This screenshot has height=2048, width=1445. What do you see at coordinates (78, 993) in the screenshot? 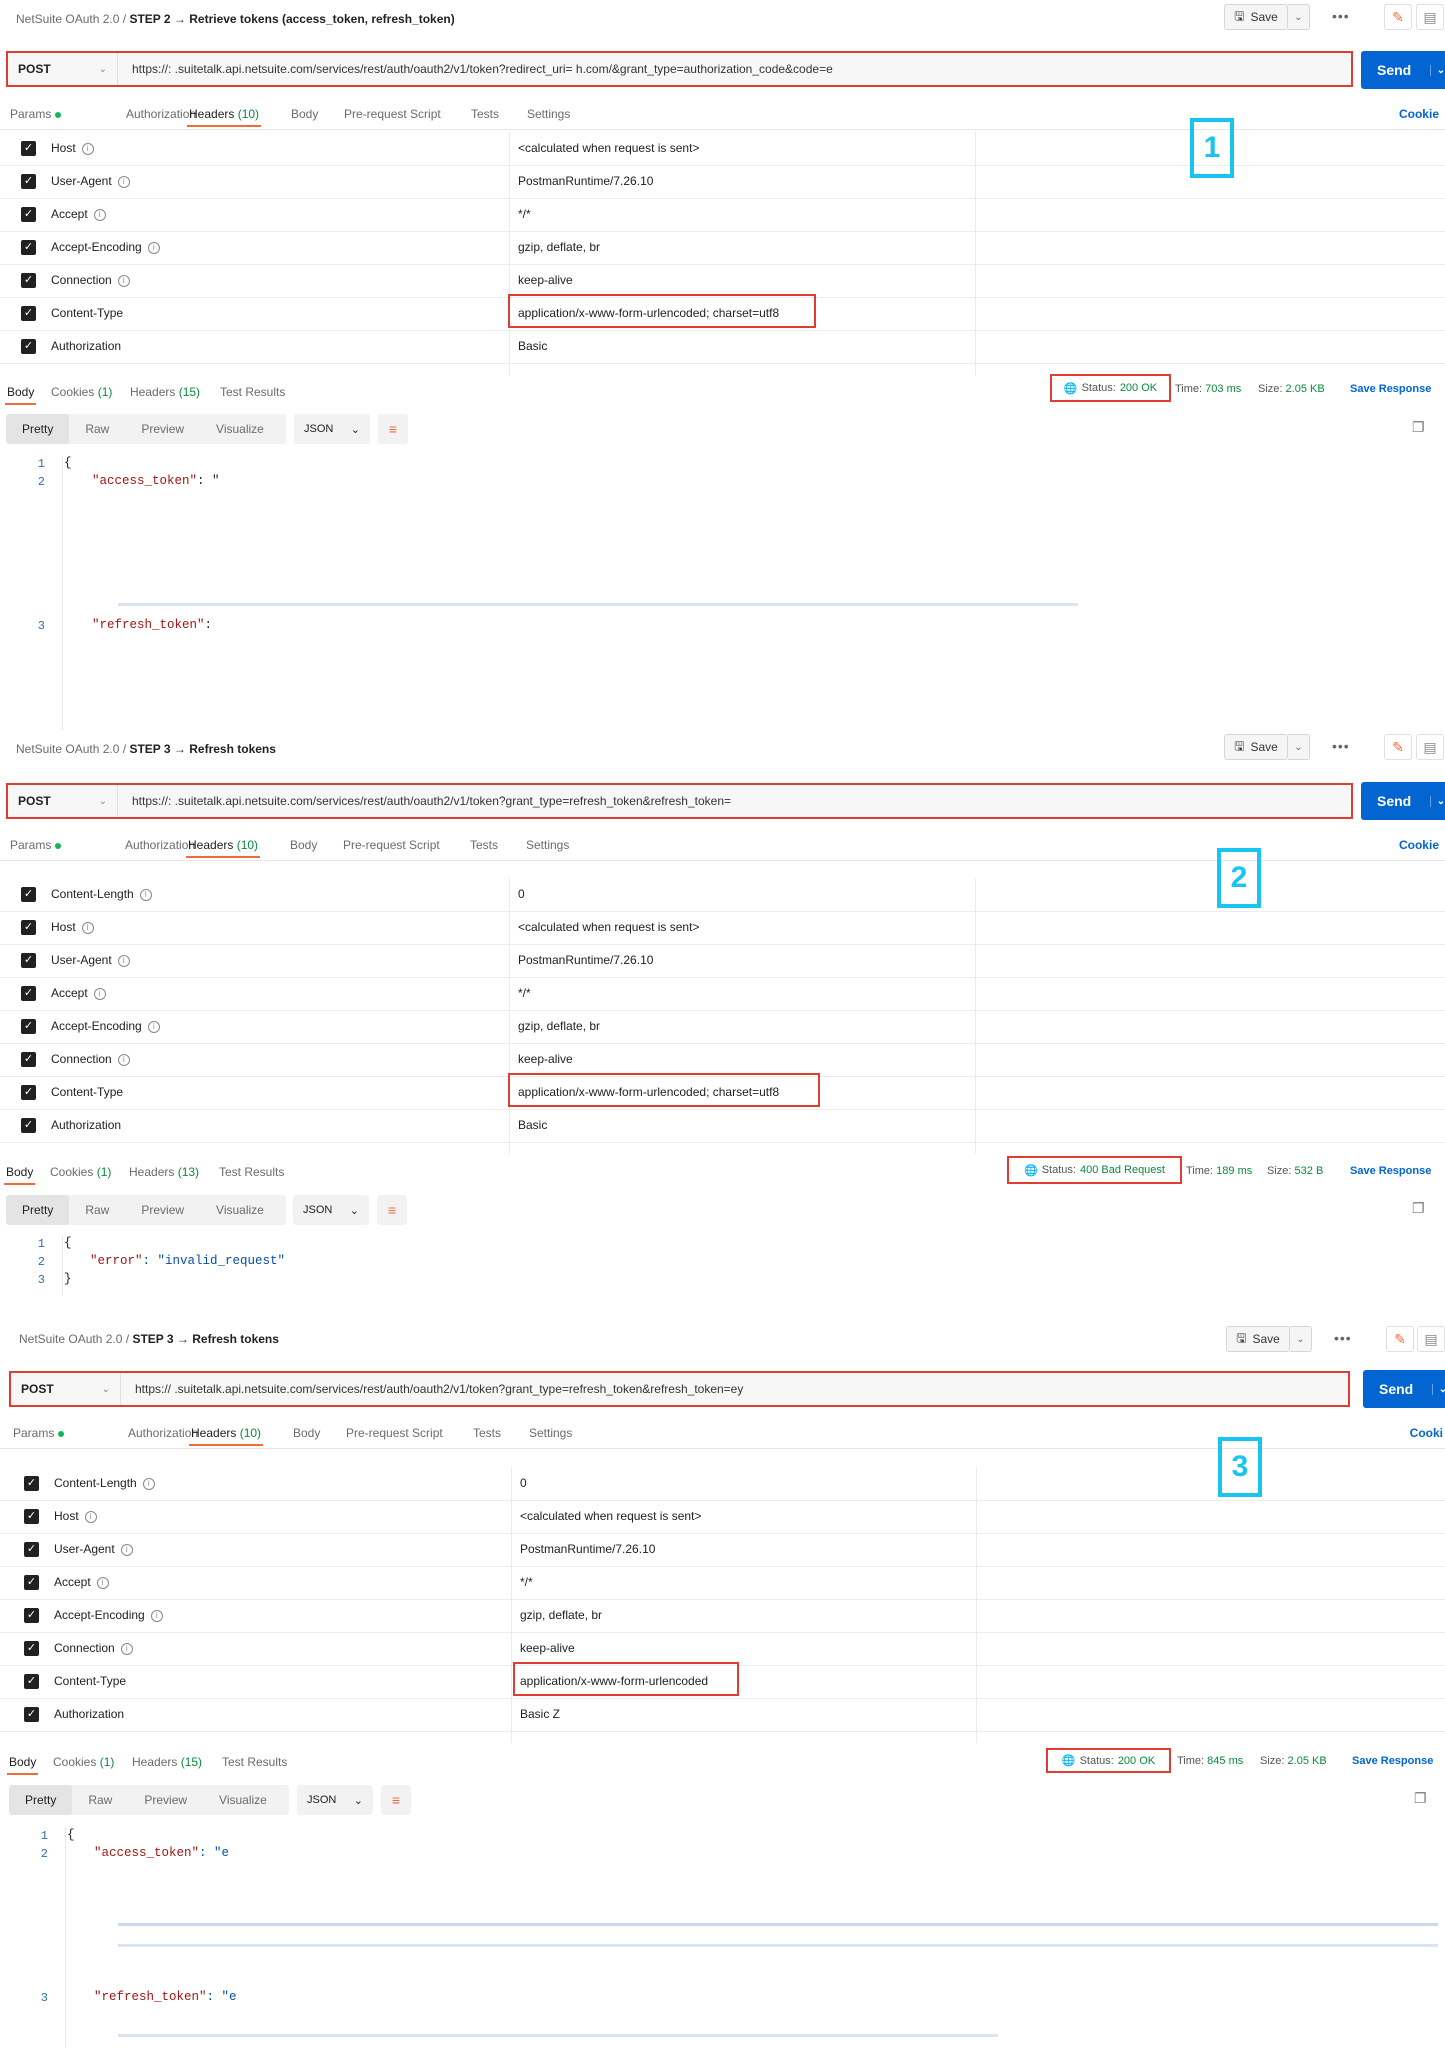
I see `header-key: Accept i` at bounding box center [78, 993].